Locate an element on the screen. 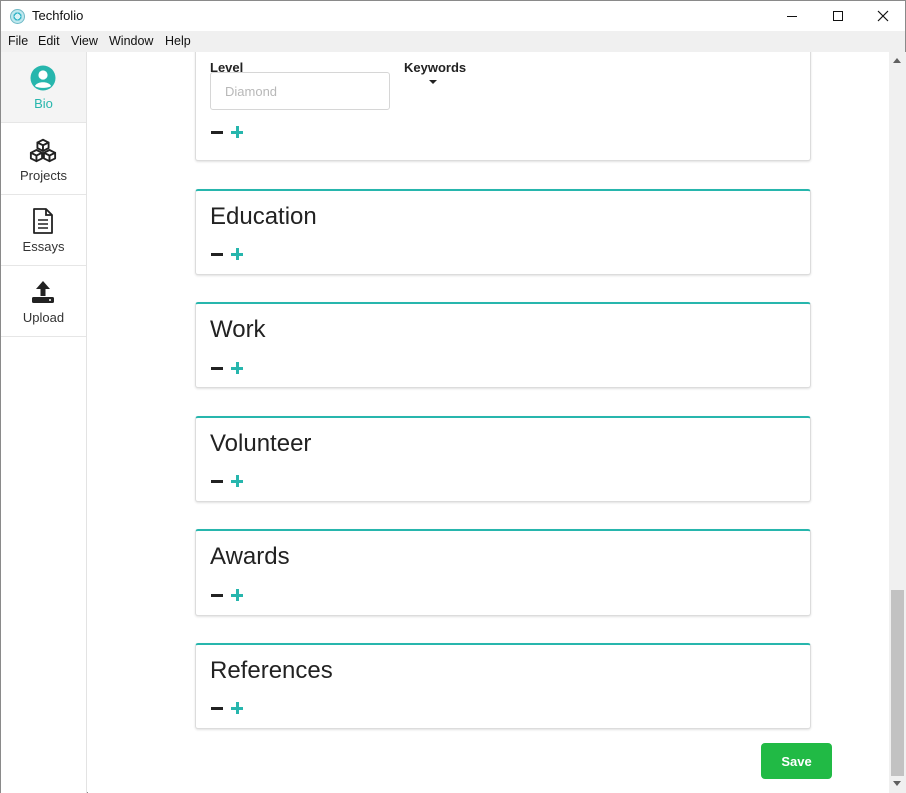  menu-bar: File Edit View Window Help is located at coordinates (453, 41).